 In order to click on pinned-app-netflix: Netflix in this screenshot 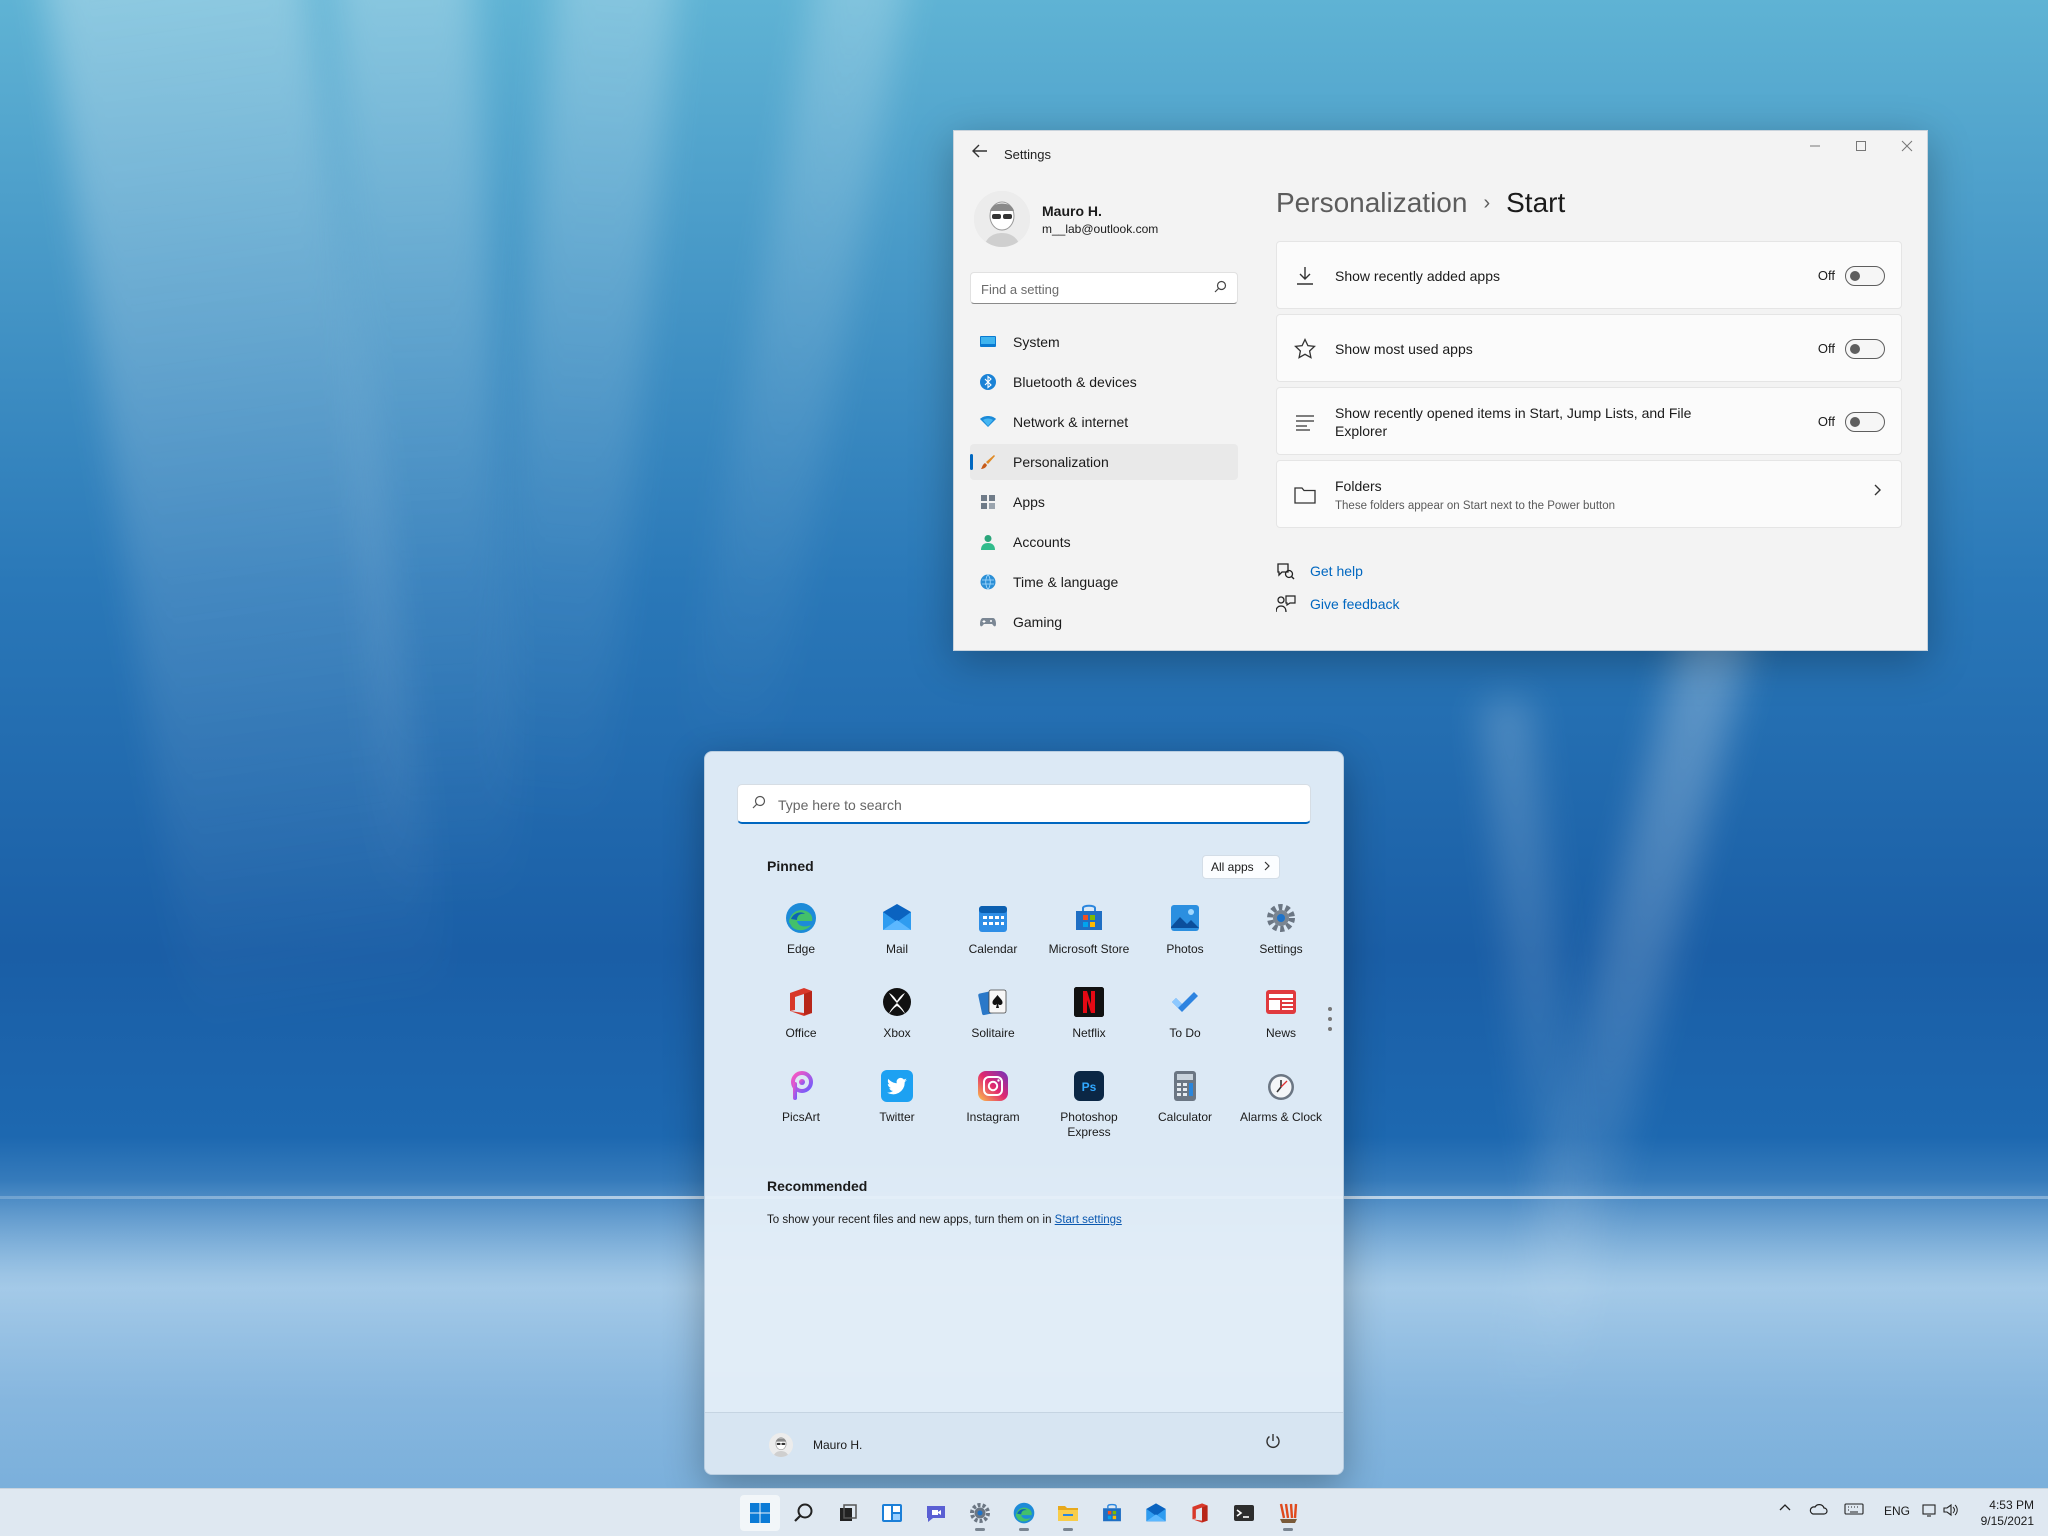, I will do `click(1089, 1016)`.